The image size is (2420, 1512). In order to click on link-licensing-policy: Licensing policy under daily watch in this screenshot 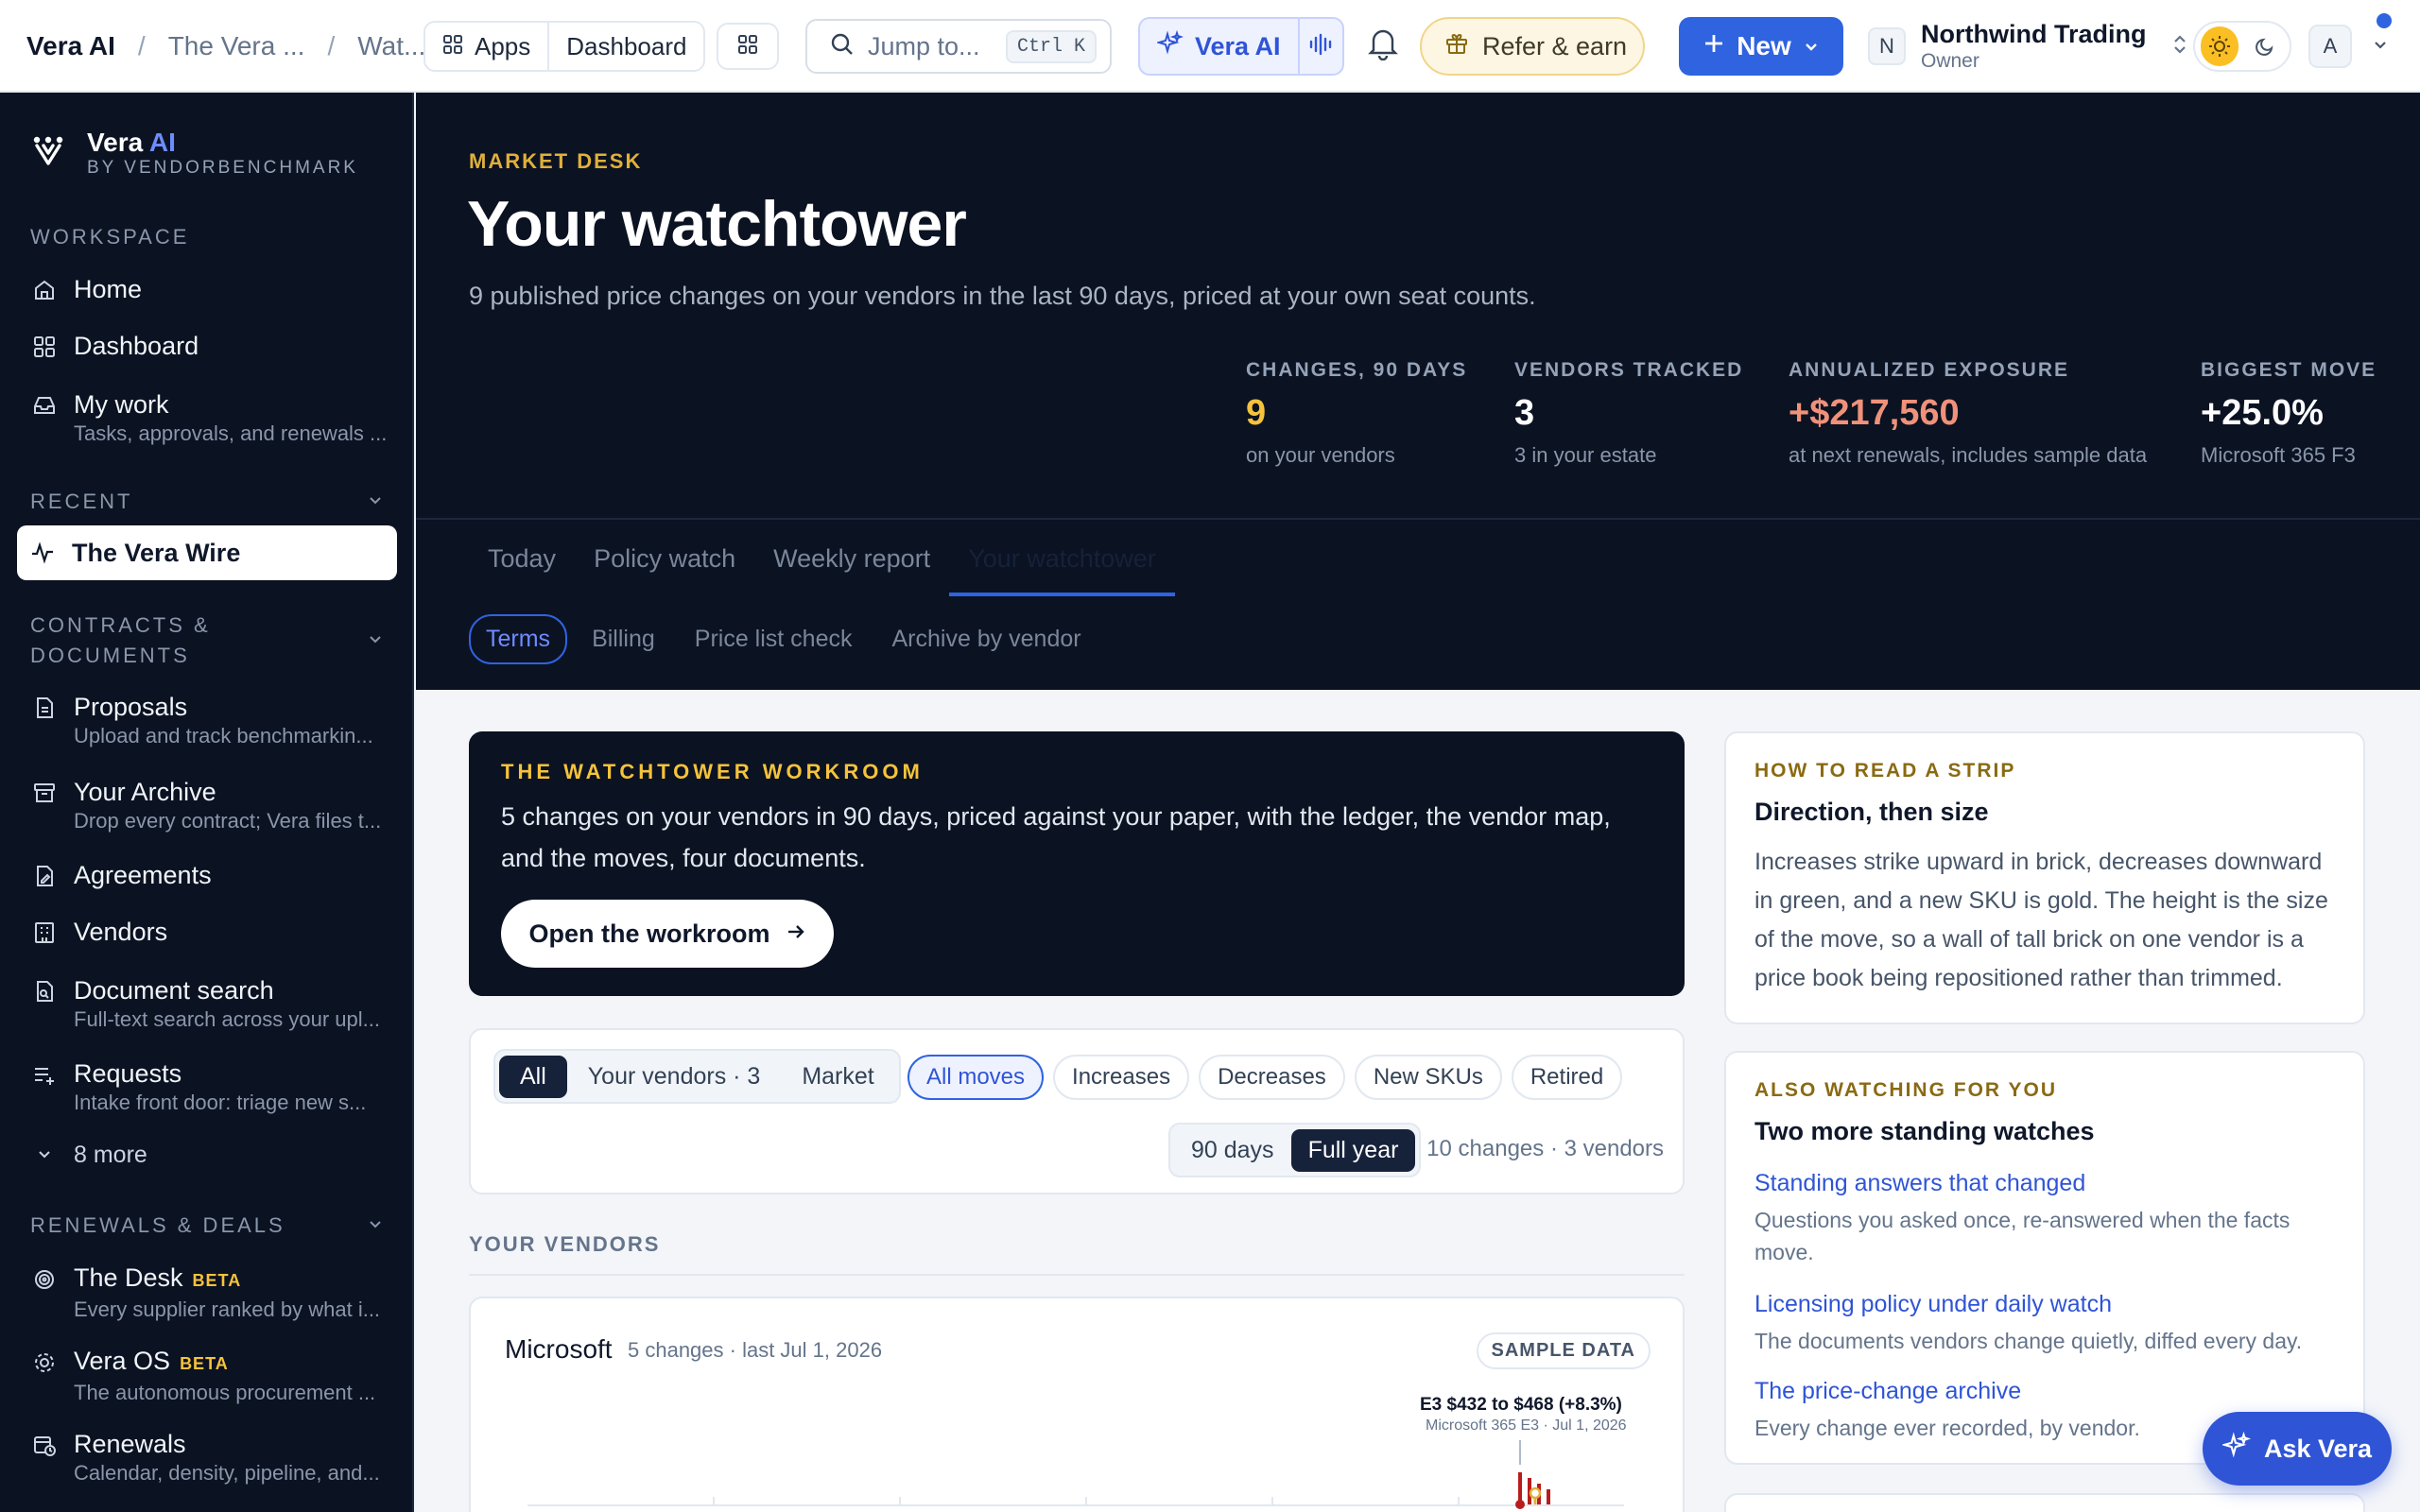, I will do `click(1933, 1304)`.